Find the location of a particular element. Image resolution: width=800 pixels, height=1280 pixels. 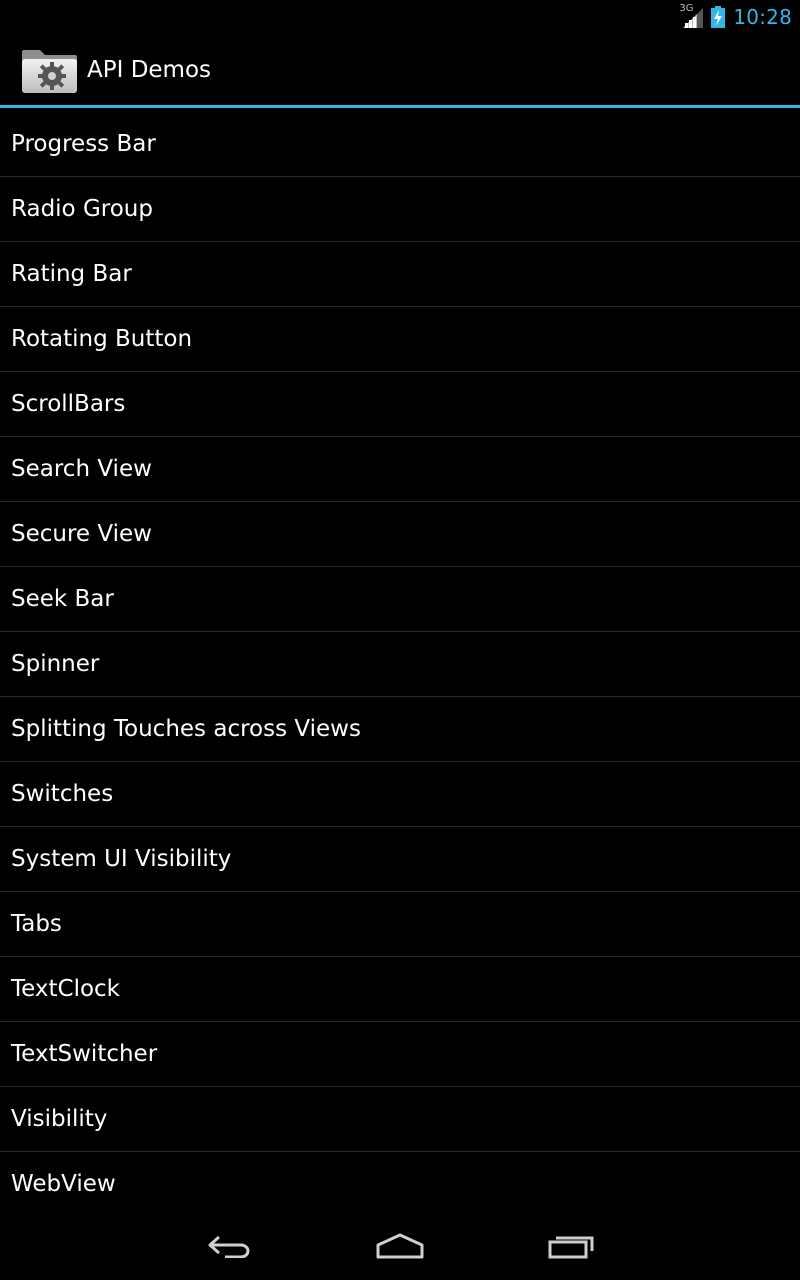

list-item-label: Spinner is located at coordinates (55, 664).